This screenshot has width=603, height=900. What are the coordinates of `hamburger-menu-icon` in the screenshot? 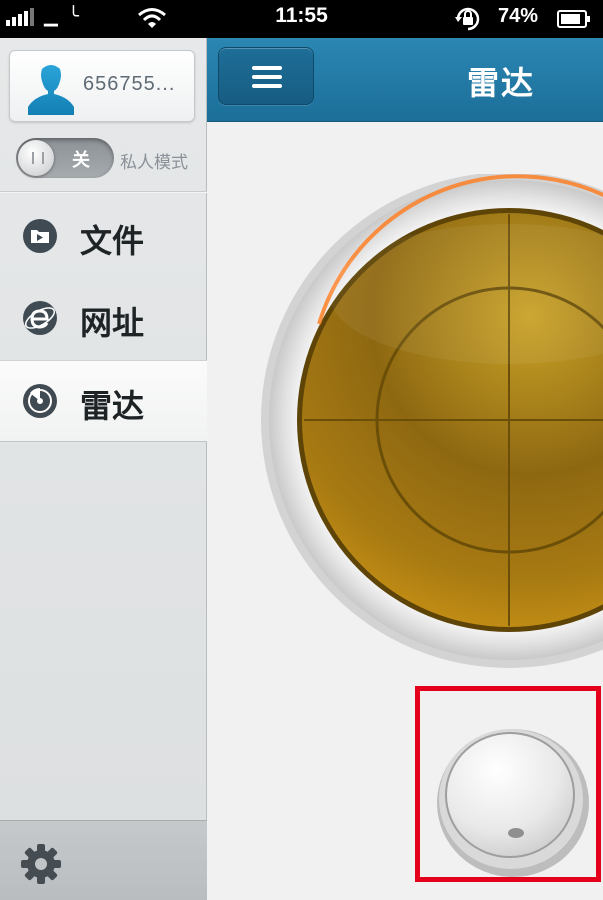 It's located at (267, 77).